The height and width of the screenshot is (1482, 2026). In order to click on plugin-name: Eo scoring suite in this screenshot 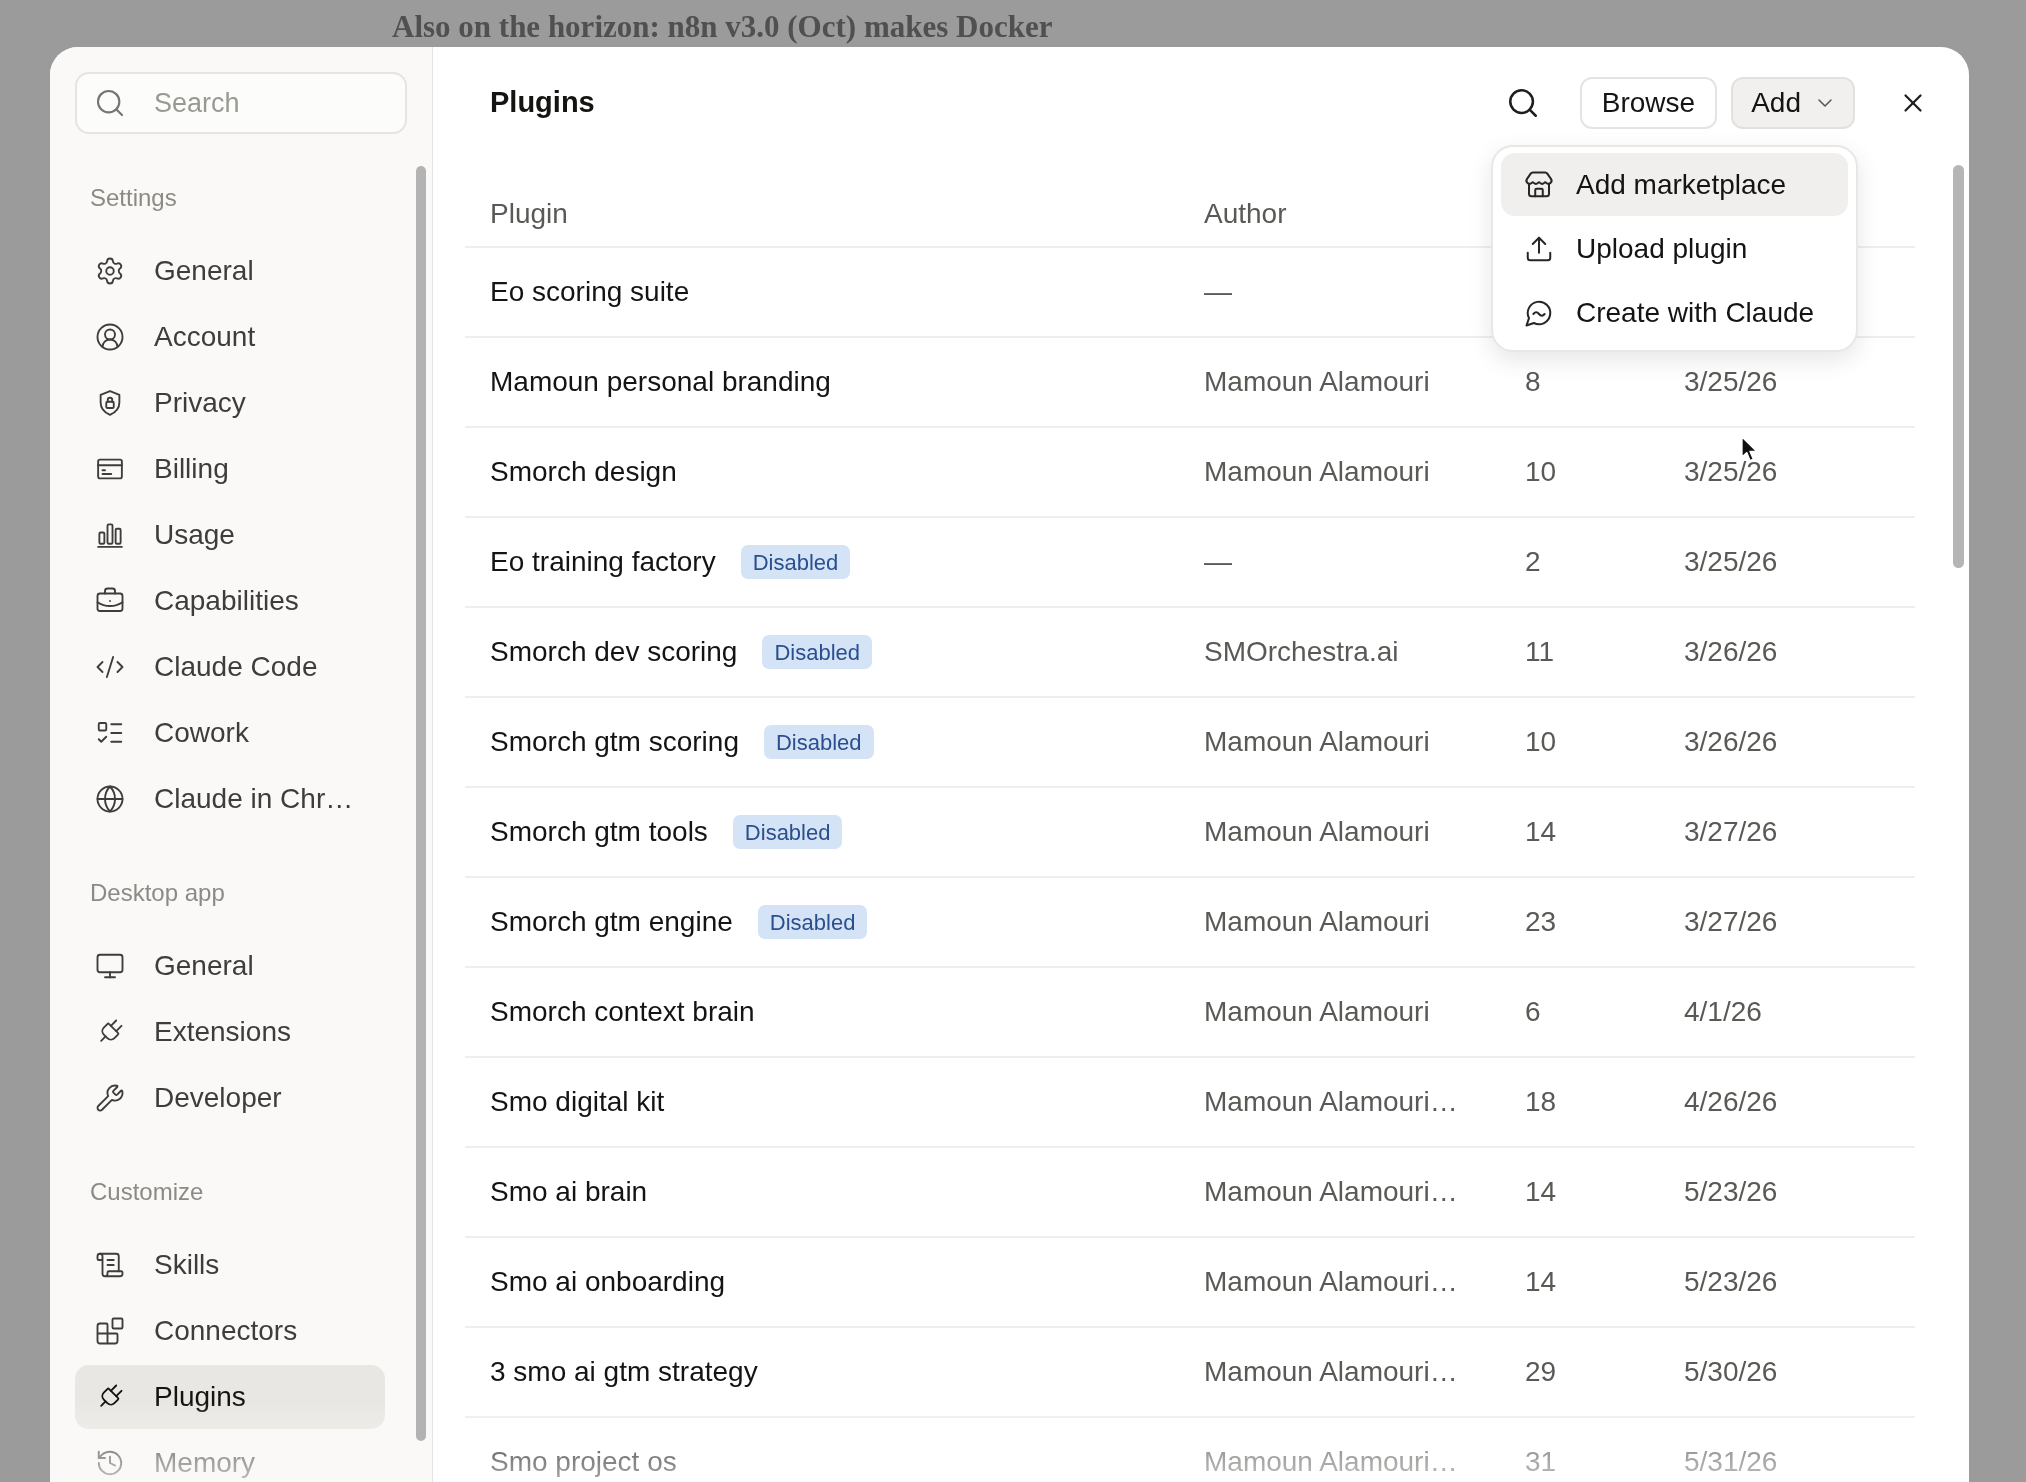, I will do `click(590, 292)`.